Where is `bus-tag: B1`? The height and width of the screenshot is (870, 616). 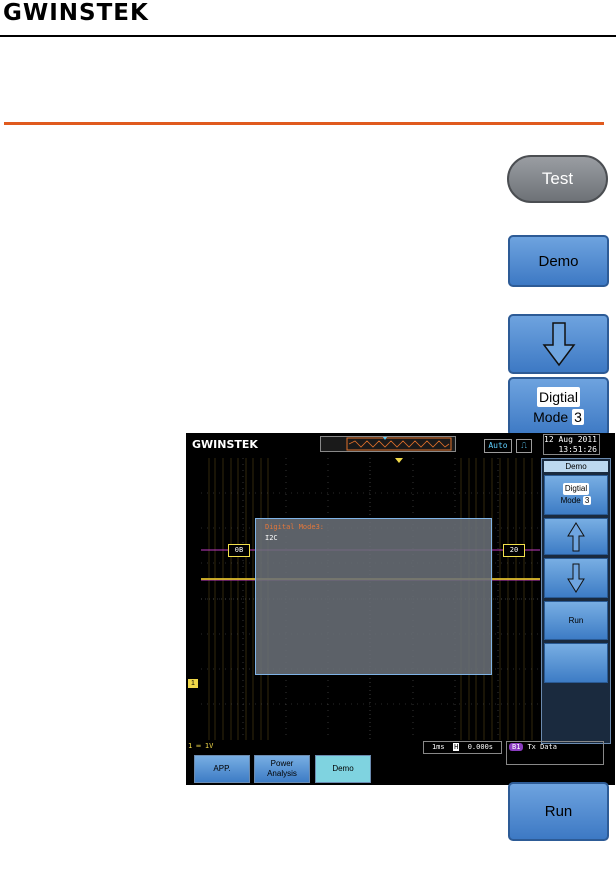 bus-tag: B1 is located at coordinates (516, 747).